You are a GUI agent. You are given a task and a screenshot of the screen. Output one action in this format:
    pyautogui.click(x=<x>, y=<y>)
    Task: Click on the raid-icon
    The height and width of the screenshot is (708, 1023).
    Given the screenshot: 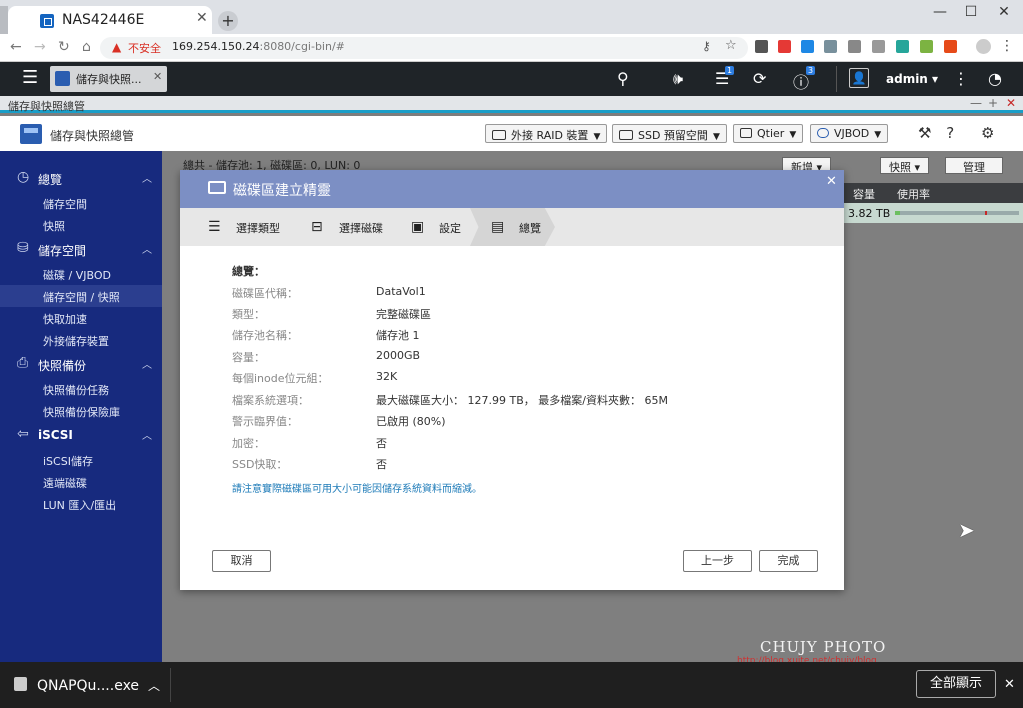 What is the action you would take?
    pyautogui.click(x=499, y=135)
    